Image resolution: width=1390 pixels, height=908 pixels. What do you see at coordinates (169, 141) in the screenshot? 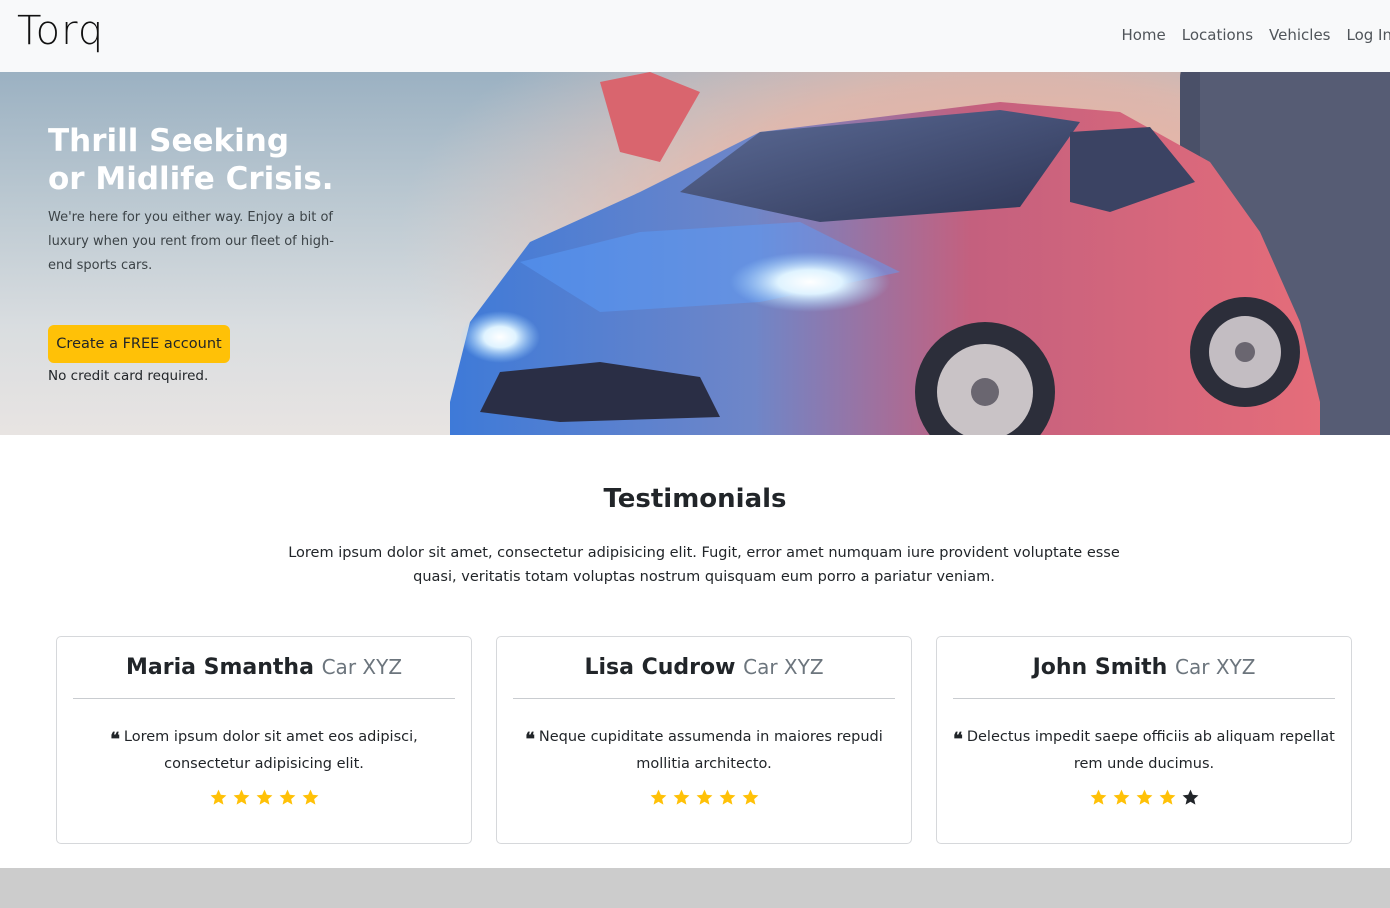
I see `hero-title-line-1: Thrill Seeking` at bounding box center [169, 141].